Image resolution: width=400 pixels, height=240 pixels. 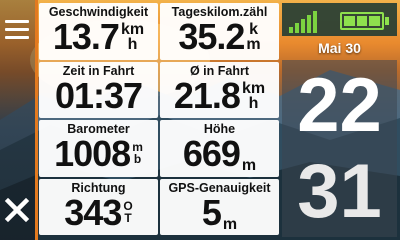 I want to click on signal-icon, so click(x=303, y=22).